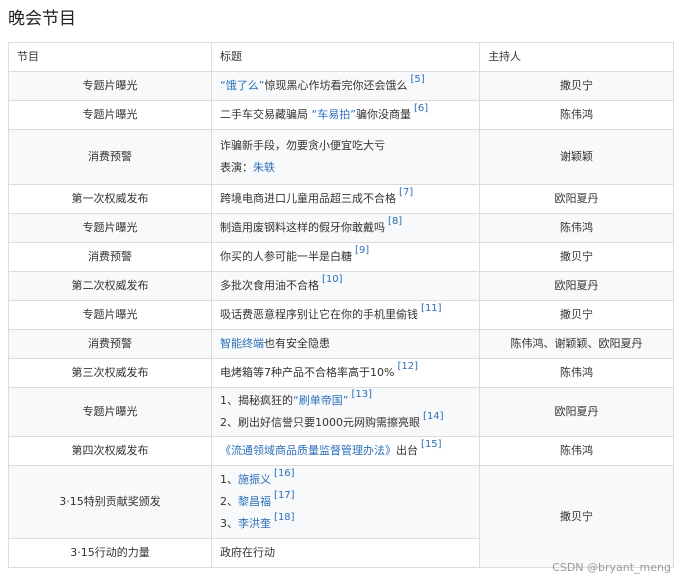 This screenshot has width=681, height=580. I want to click on title-text: 1、揭秘疯狂的, so click(257, 400).